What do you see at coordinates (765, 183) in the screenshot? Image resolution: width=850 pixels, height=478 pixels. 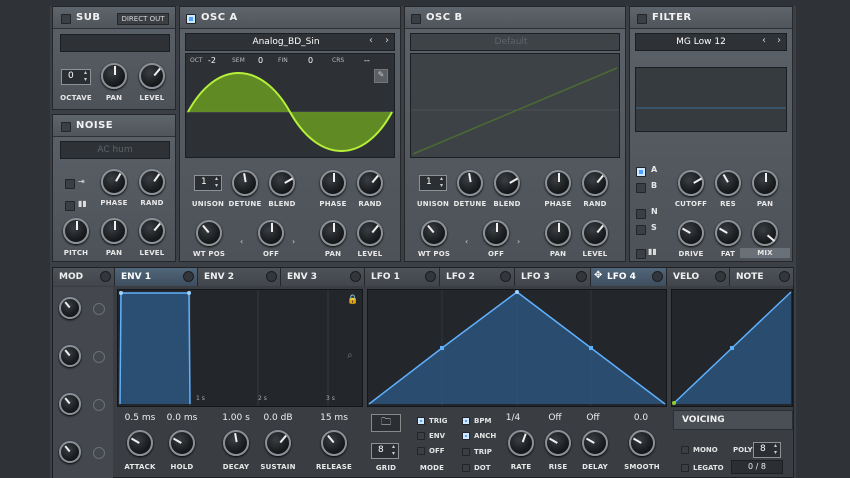 I see `filter-pan-knob` at bounding box center [765, 183].